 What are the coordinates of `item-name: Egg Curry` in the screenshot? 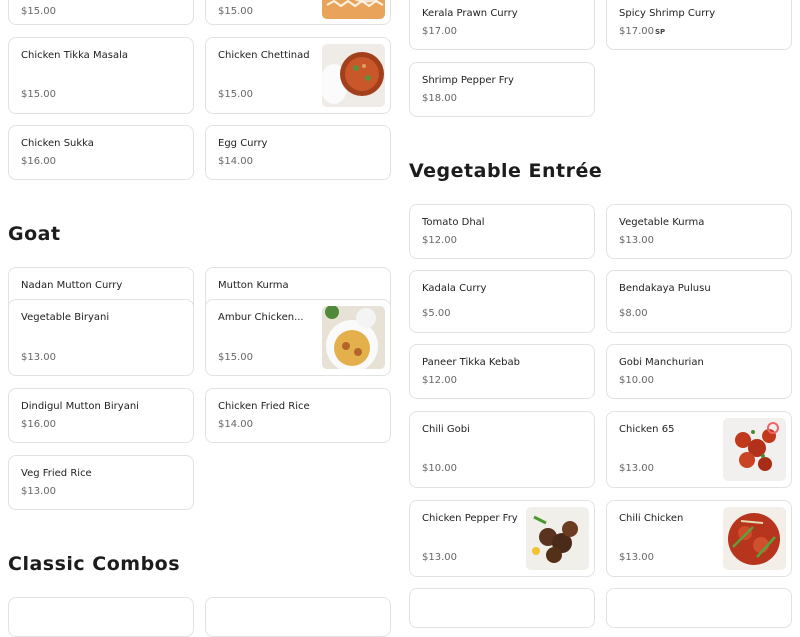 It's located at (243, 143).